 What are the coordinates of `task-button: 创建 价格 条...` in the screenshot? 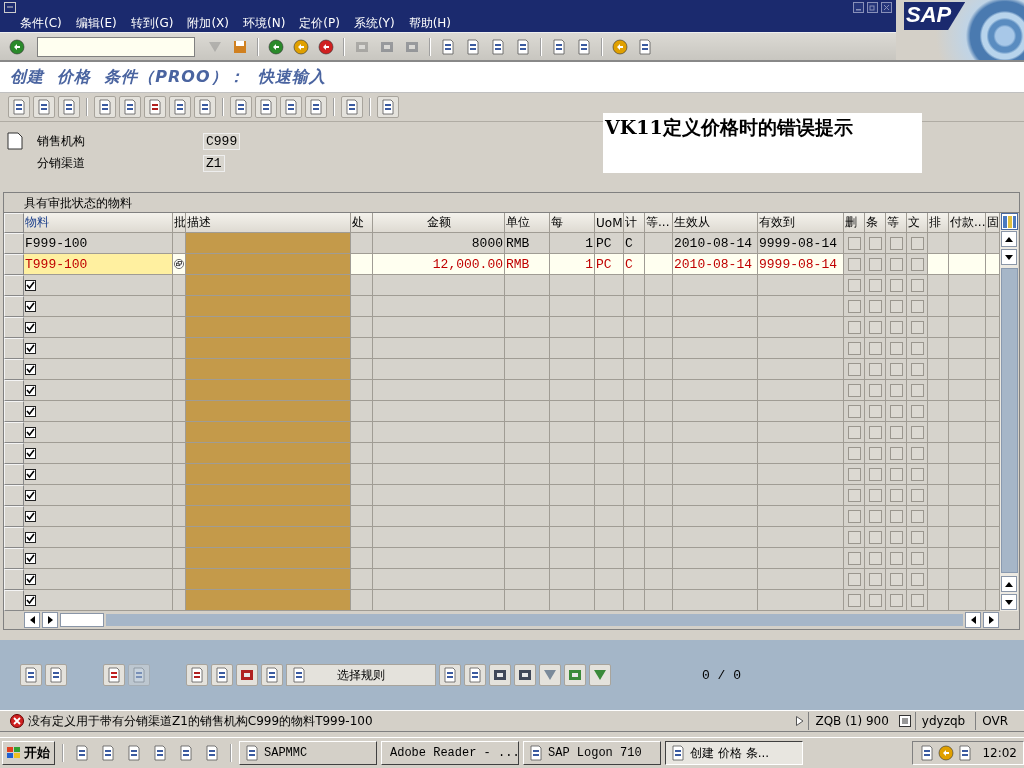 It's located at (734, 753).